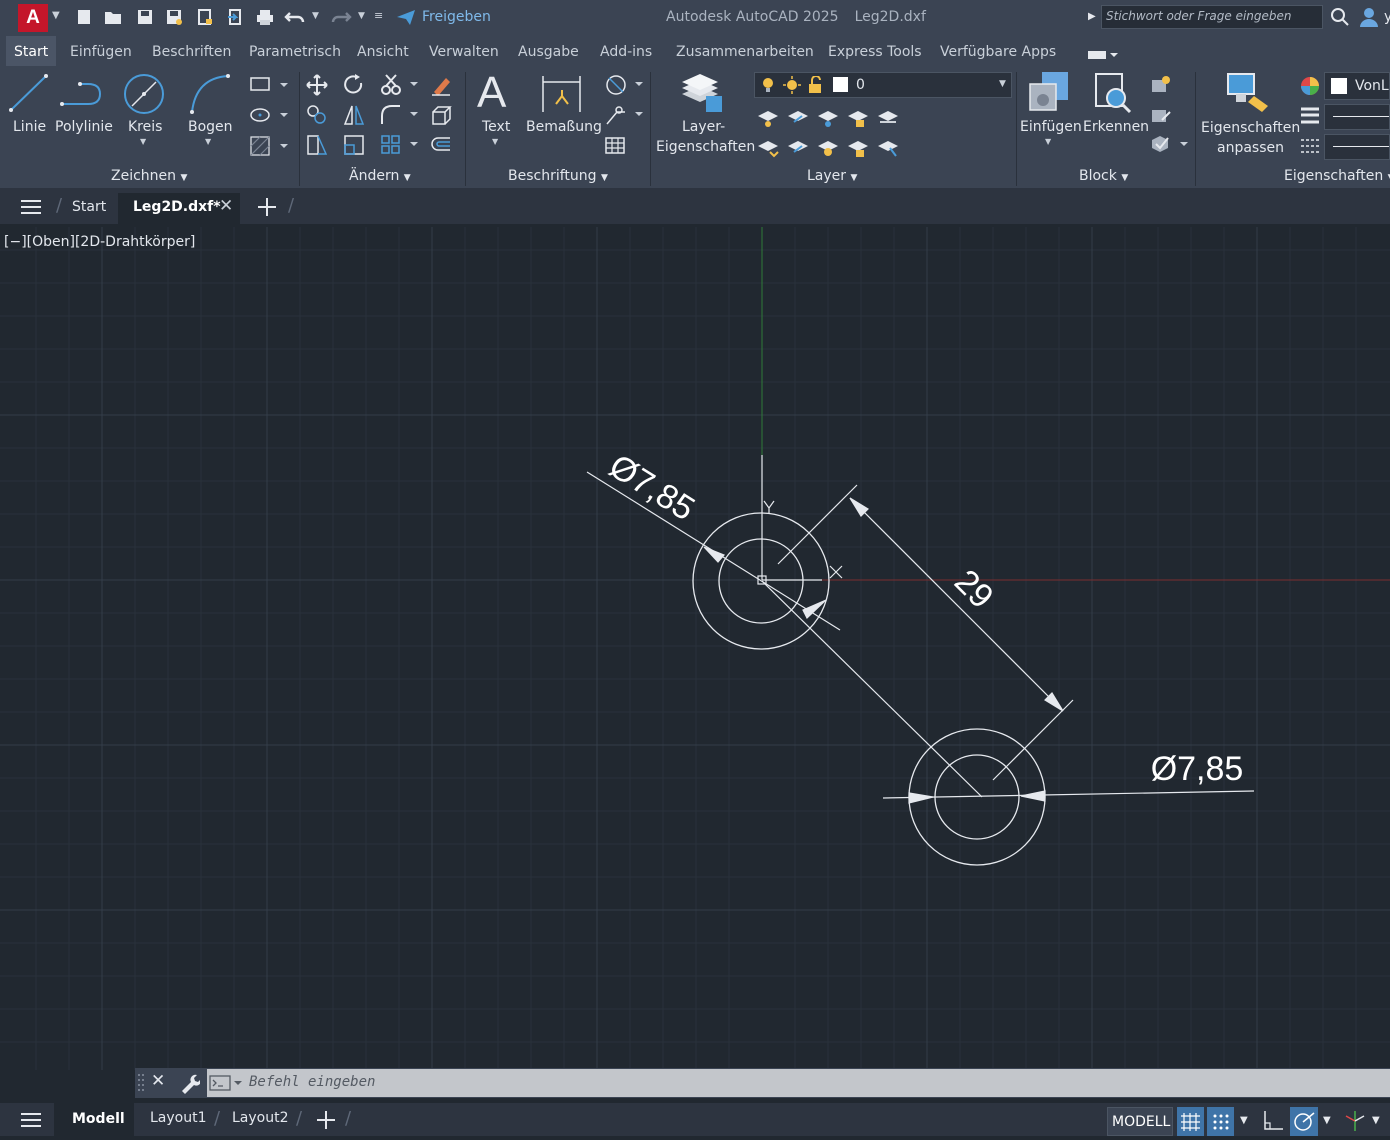  I want to click on doc-tab-active: Leg2D.dxf* ✕, so click(179, 209).